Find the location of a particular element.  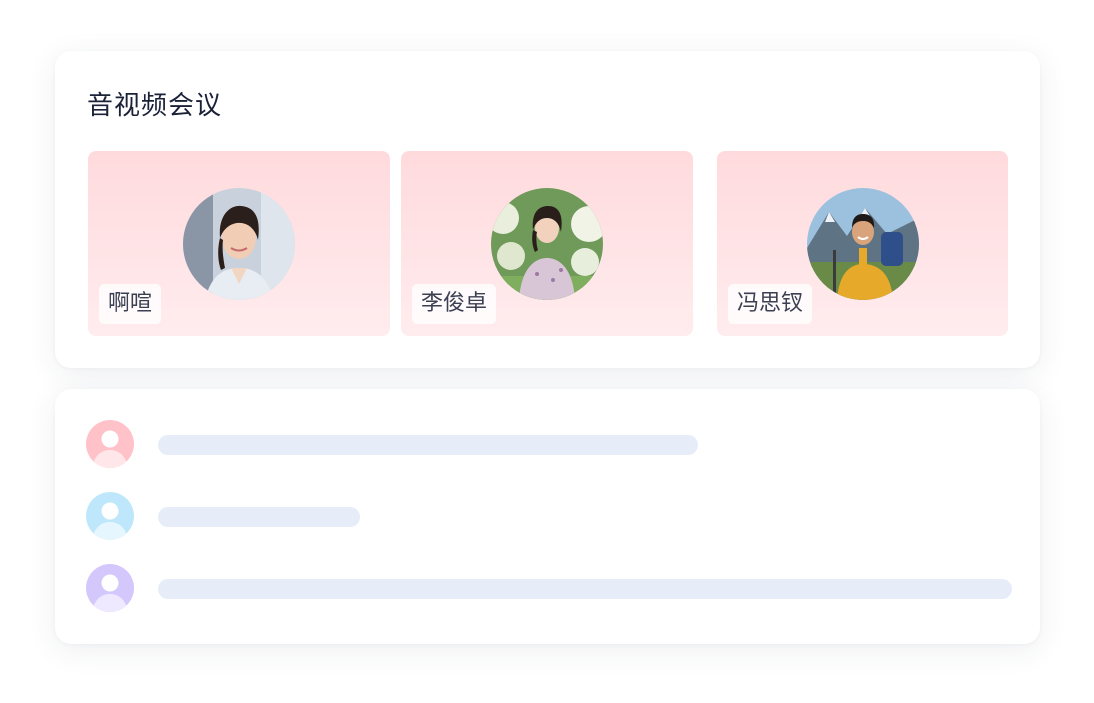

participant-tile-2: 李俊卓 is located at coordinates (547, 243).